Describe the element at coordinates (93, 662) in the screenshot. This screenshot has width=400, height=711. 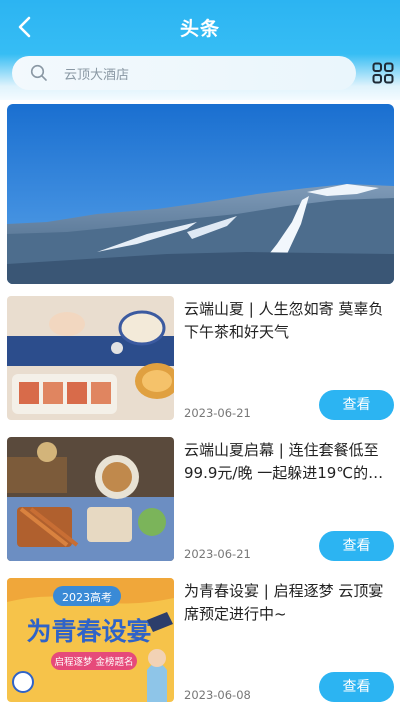
I see `poster-subline: 启程逐梦 金榜题名` at that location.